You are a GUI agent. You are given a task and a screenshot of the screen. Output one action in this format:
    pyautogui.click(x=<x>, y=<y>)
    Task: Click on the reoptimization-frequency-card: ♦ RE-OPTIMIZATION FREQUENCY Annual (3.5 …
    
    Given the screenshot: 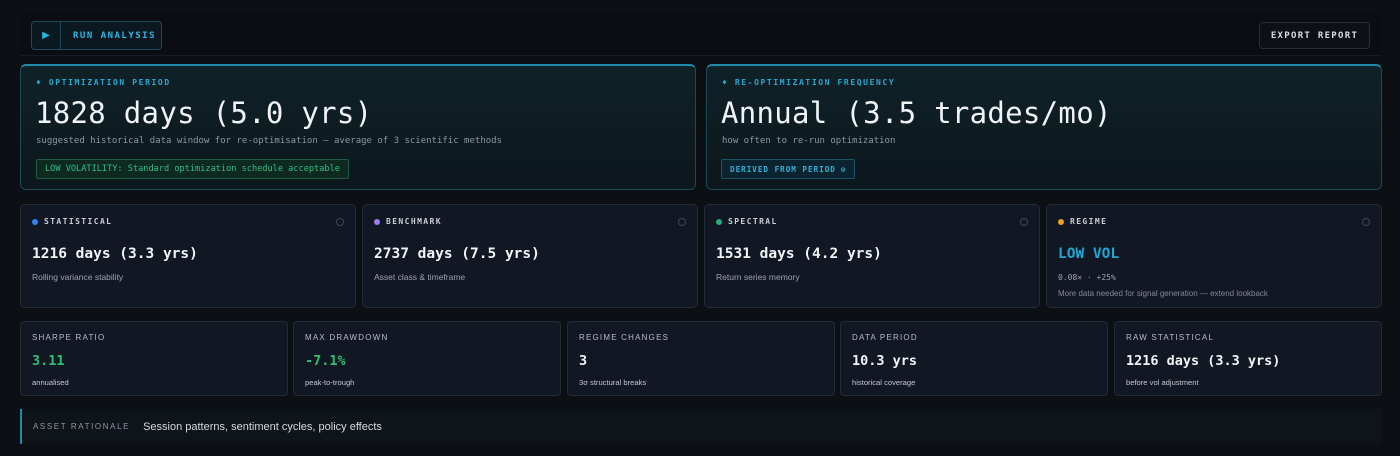 What is the action you would take?
    pyautogui.click(x=1044, y=127)
    